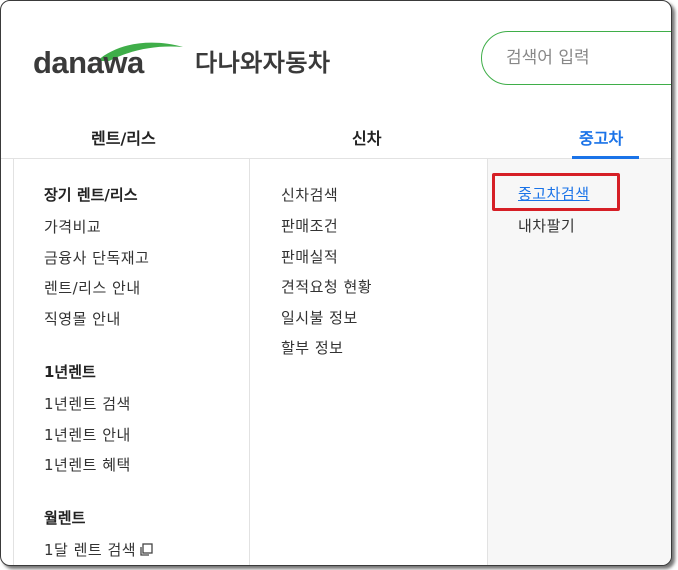  What do you see at coordinates (88, 62) in the screenshot?
I see `logo-text: danawa` at bounding box center [88, 62].